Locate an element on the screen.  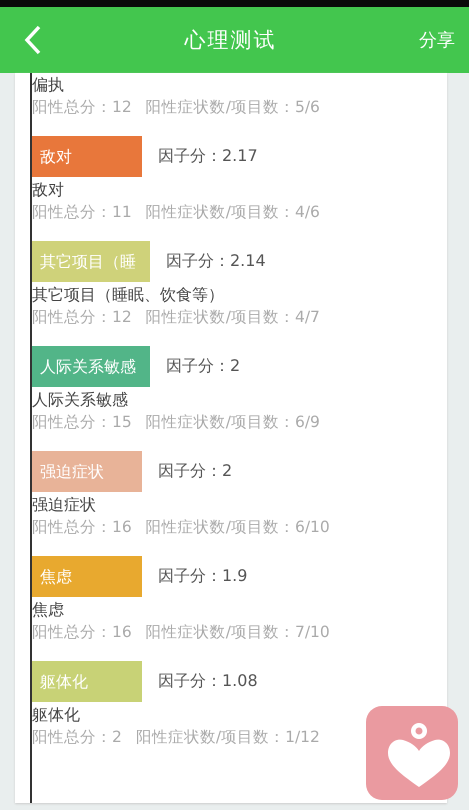
symptom-ratio: 阳性症状数/项目数：6/9 is located at coordinates (233, 422).